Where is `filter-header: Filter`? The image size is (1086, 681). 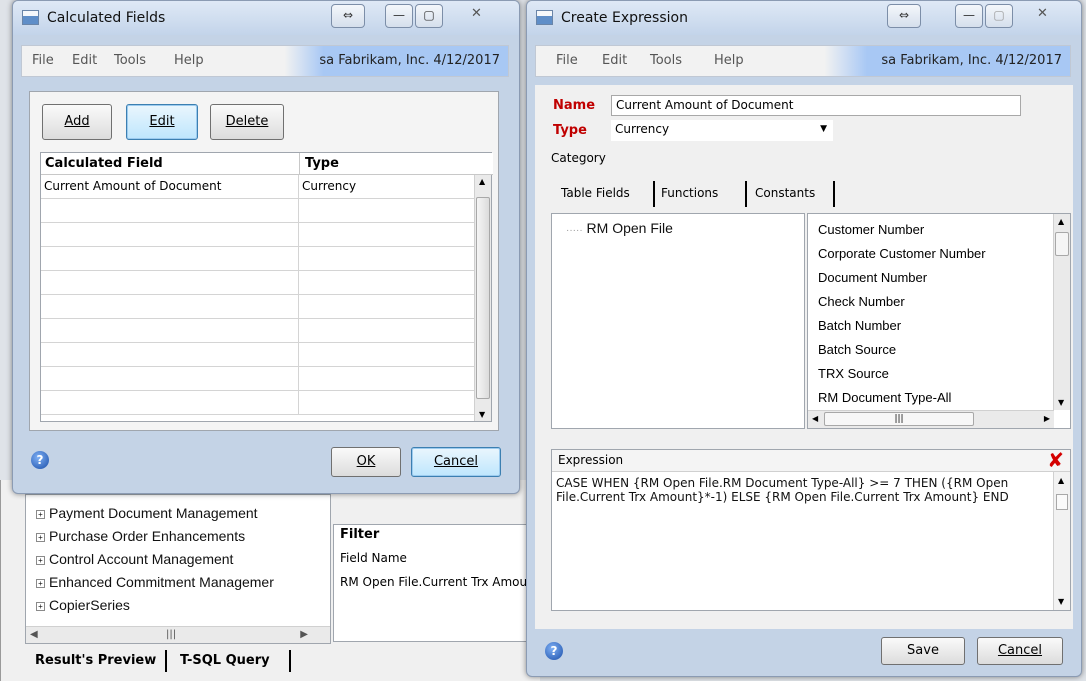
filter-header: Filter is located at coordinates (360, 534).